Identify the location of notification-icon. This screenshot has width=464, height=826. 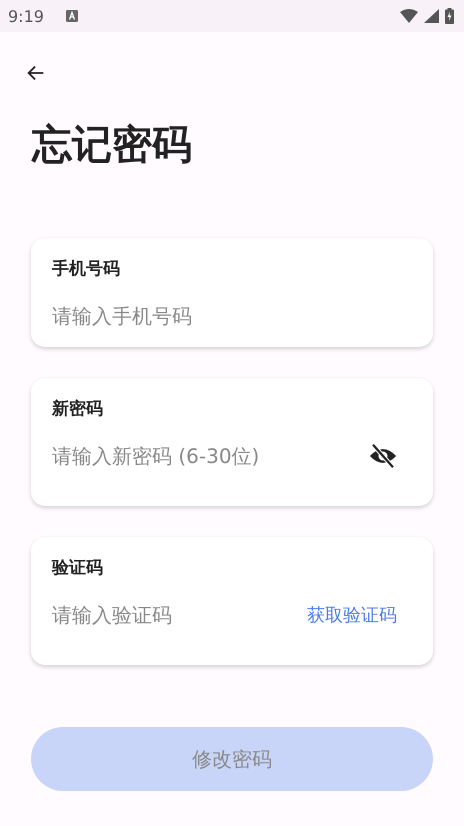
(72, 16).